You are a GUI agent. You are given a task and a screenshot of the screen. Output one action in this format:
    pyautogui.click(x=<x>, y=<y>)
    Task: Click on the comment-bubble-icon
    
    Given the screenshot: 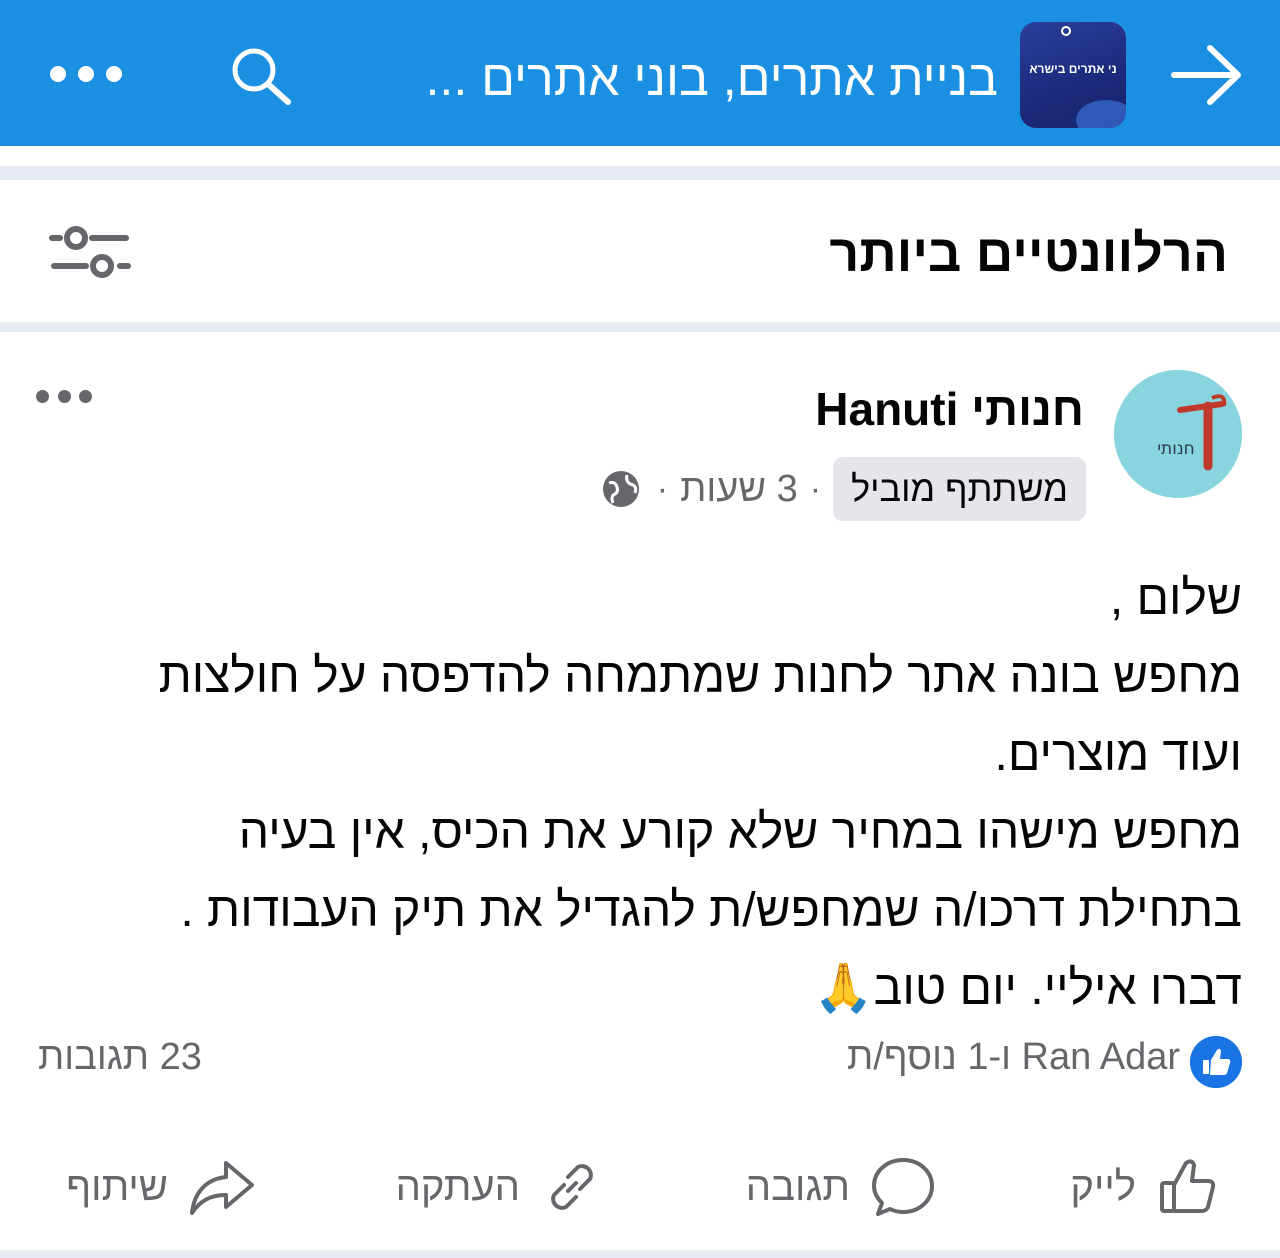 What is the action you would take?
    pyautogui.click(x=903, y=1187)
    